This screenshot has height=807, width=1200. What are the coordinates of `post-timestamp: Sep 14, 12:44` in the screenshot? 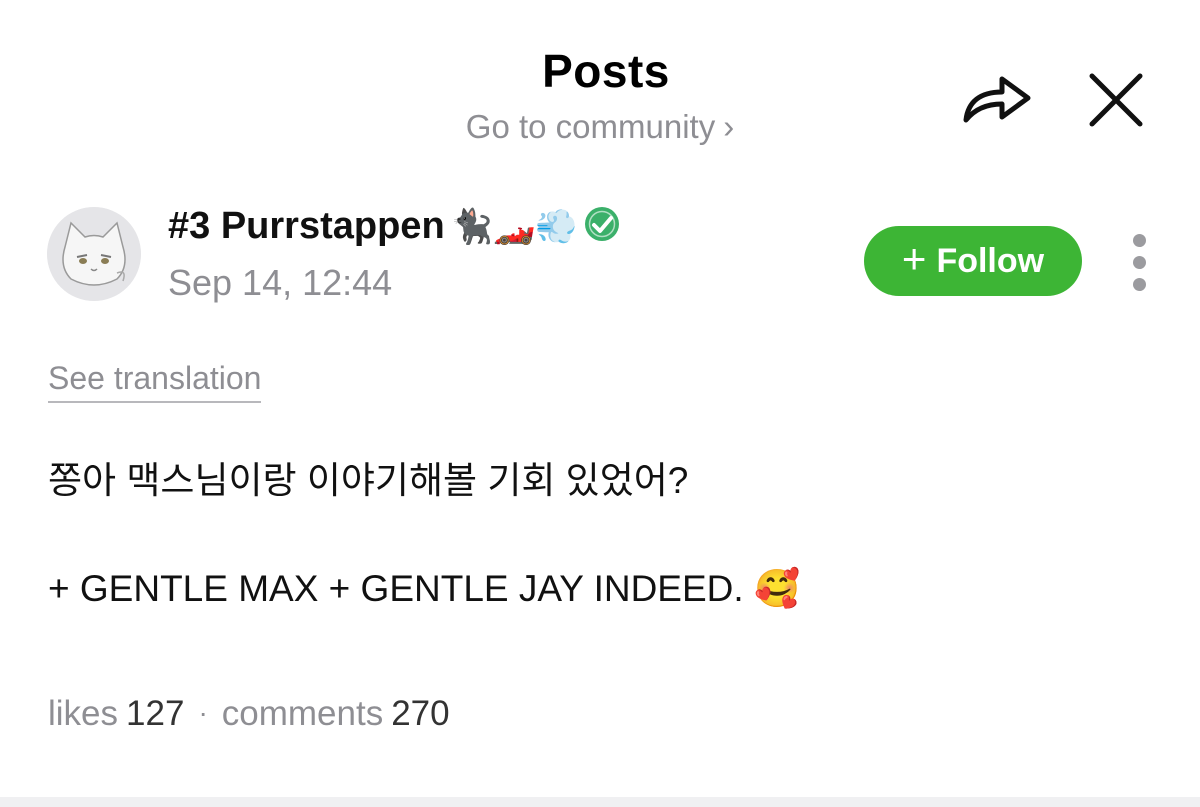 It's located at (280, 282).